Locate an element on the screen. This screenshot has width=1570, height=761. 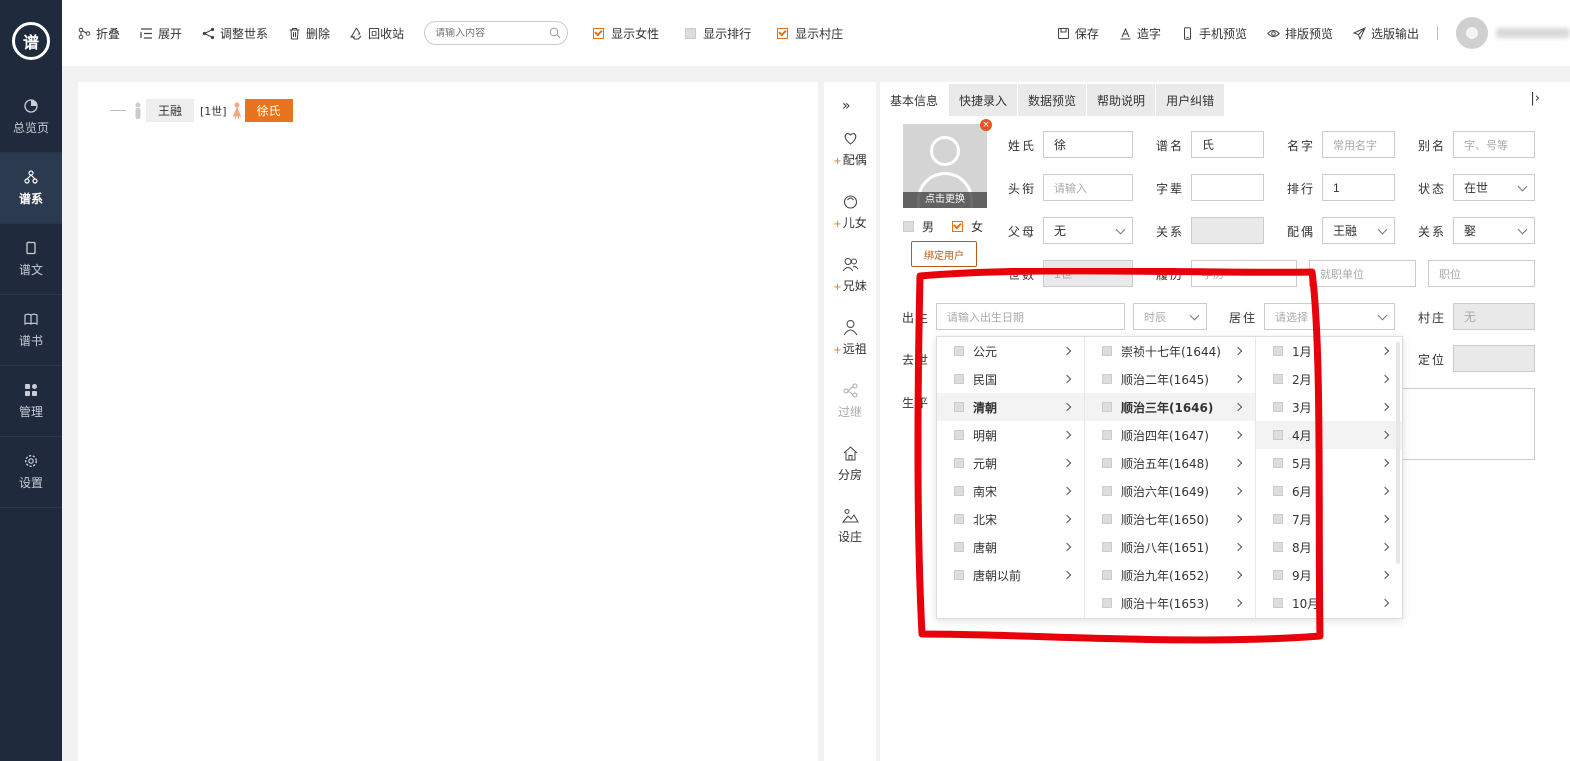
work-unit-input: 就职单位 is located at coordinates (1362, 273).